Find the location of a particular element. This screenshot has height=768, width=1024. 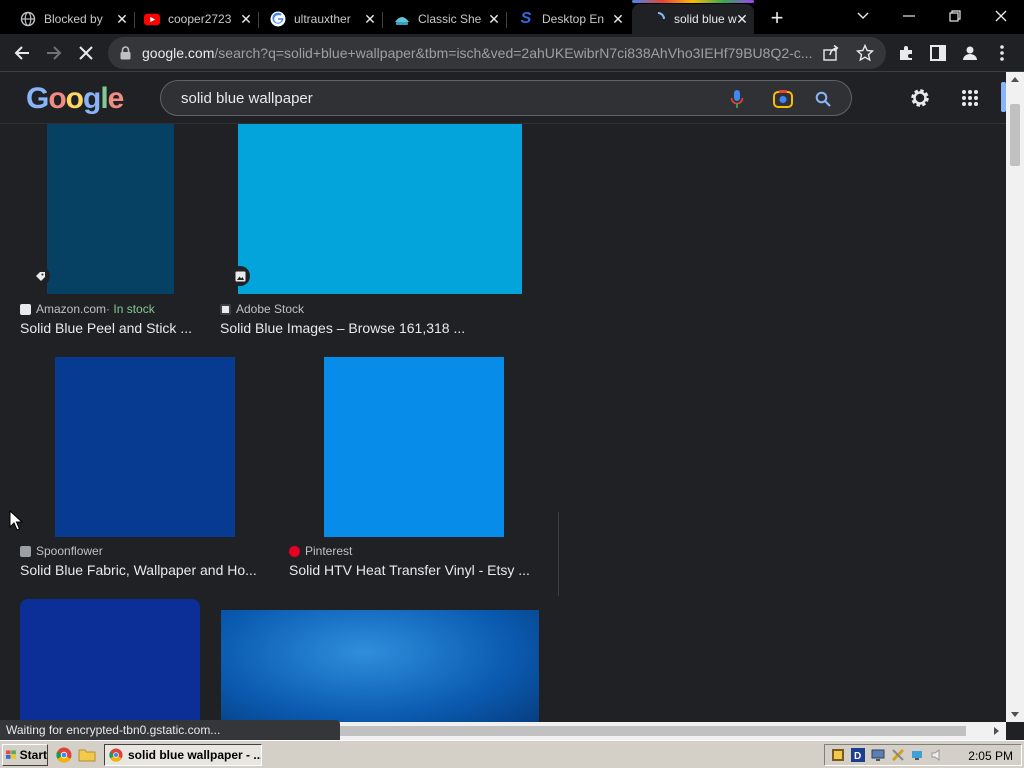

clock: 2:05 PM is located at coordinates (990, 756).